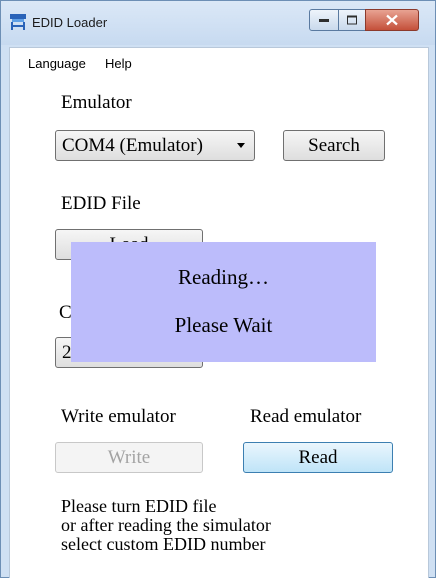 This screenshot has height=578, width=436. What do you see at coordinates (65, 312) in the screenshot?
I see `custom-label-partial: C` at bounding box center [65, 312].